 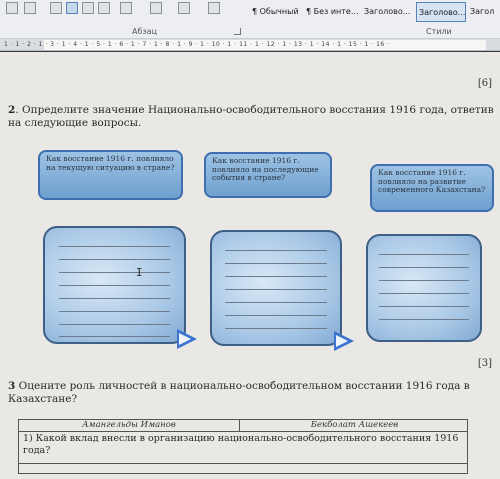 What do you see at coordinates (243, 463) in the screenshot?
I see `table-row-divider` at bounding box center [243, 463].